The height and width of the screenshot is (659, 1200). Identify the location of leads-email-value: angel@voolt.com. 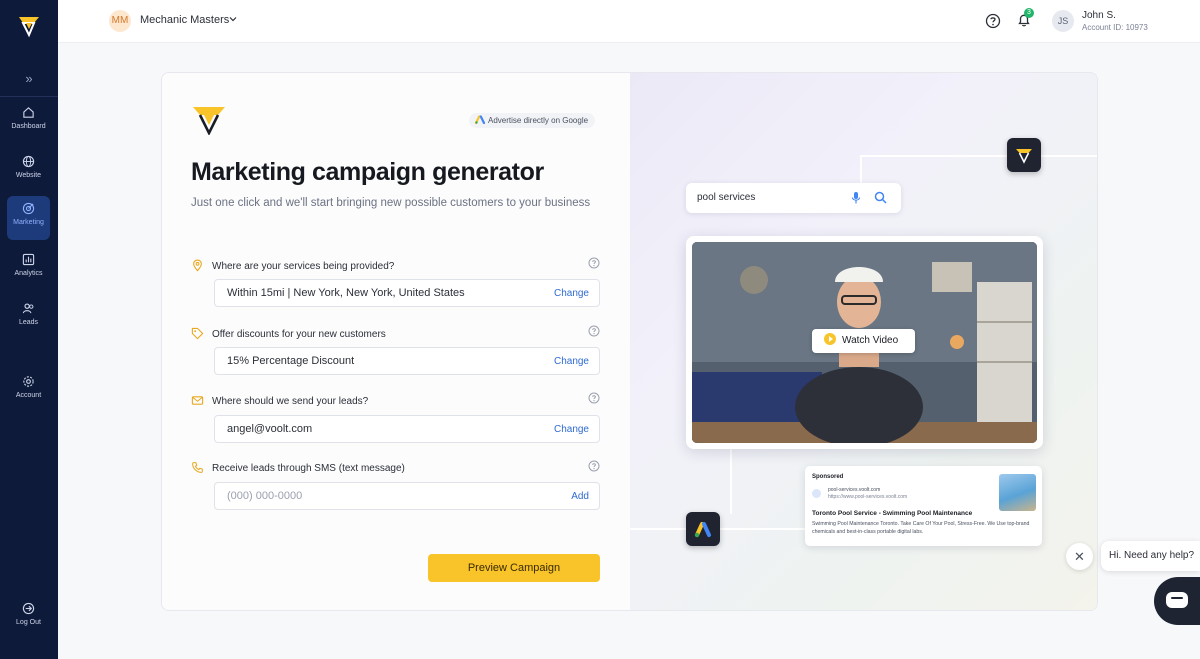
(270, 429).